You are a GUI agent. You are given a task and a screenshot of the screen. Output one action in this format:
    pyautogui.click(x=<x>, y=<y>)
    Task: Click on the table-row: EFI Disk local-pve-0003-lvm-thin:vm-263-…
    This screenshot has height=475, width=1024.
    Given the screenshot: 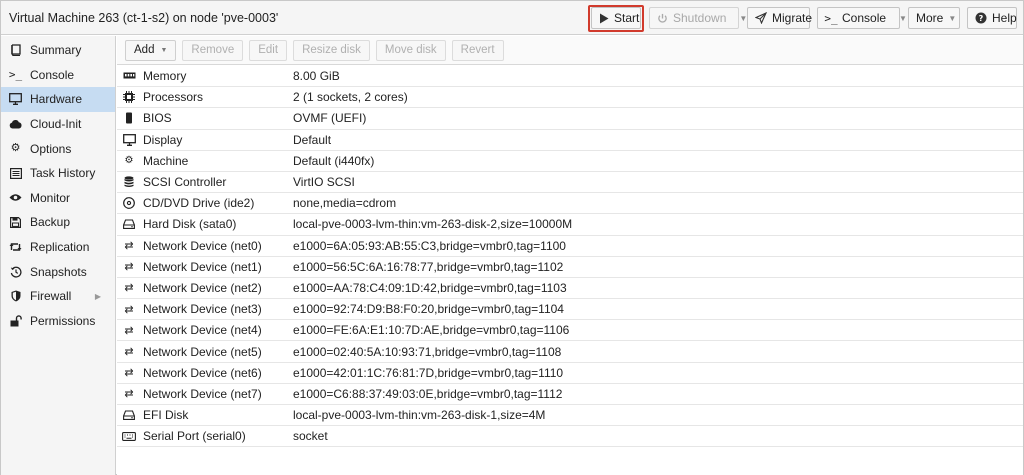 What is the action you would take?
    pyautogui.click(x=570, y=416)
    